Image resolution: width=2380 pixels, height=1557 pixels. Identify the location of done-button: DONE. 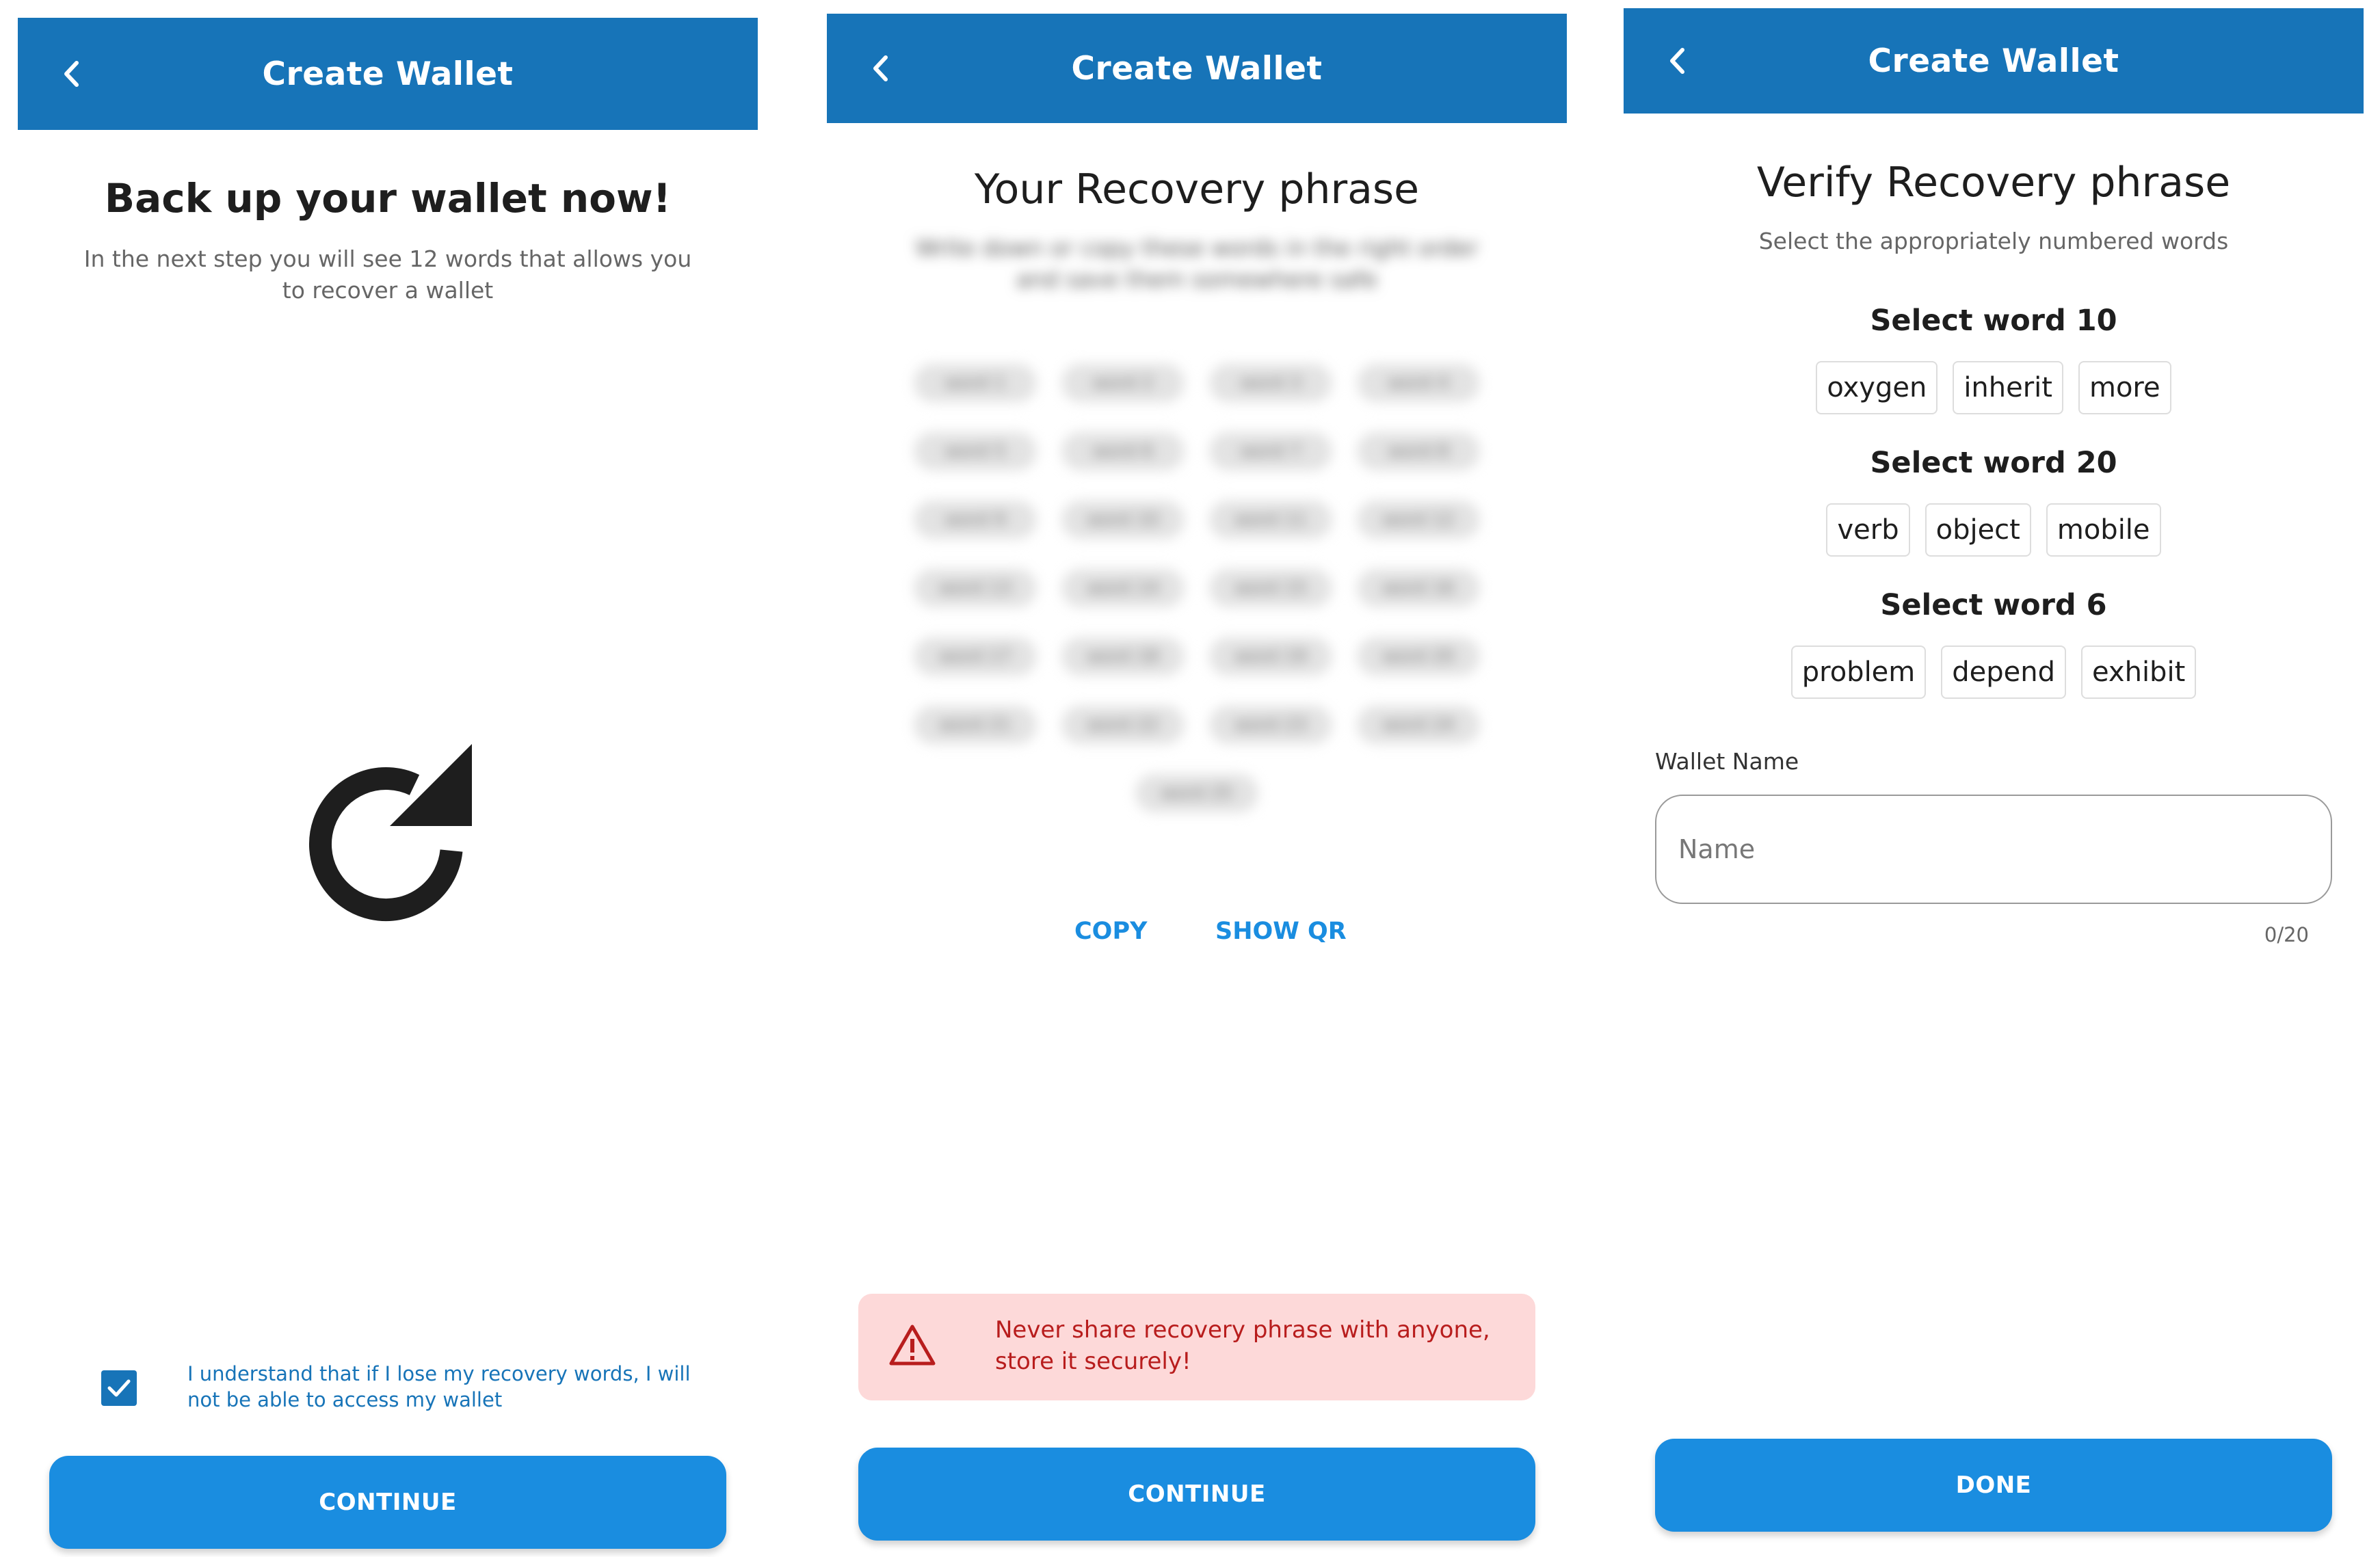
(1993, 1486).